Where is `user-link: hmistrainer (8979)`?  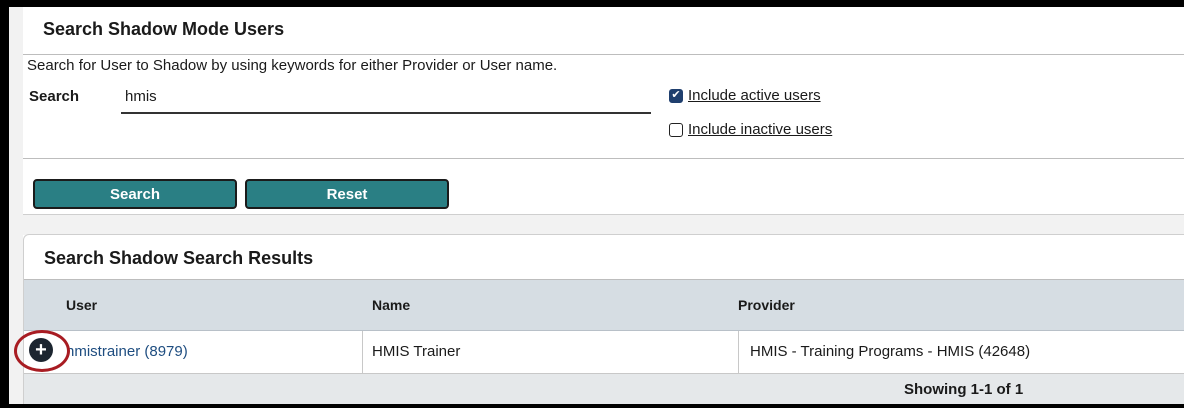 user-link: hmistrainer (8979) is located at coordinates (127, 351).